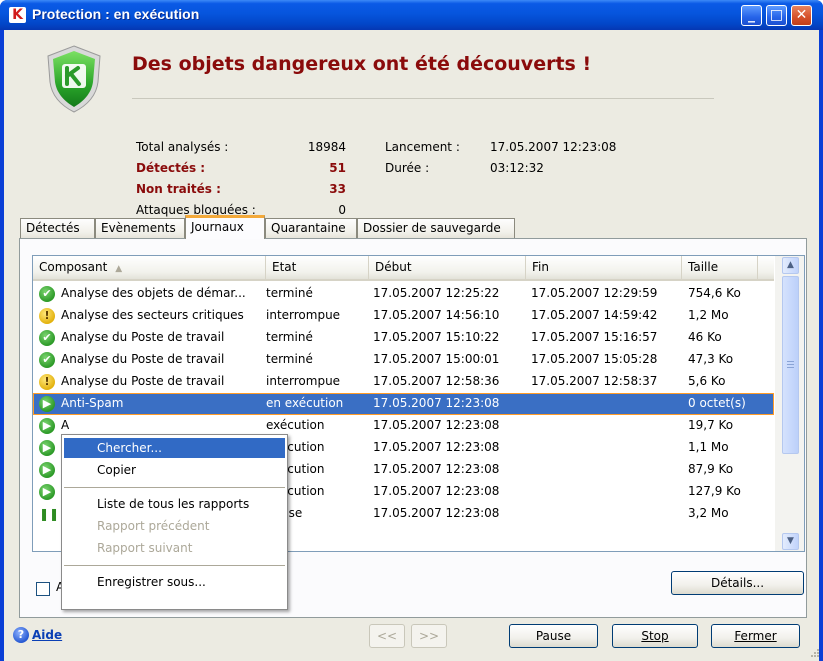  I want to click on close-button: ✕, so click(801, 15).